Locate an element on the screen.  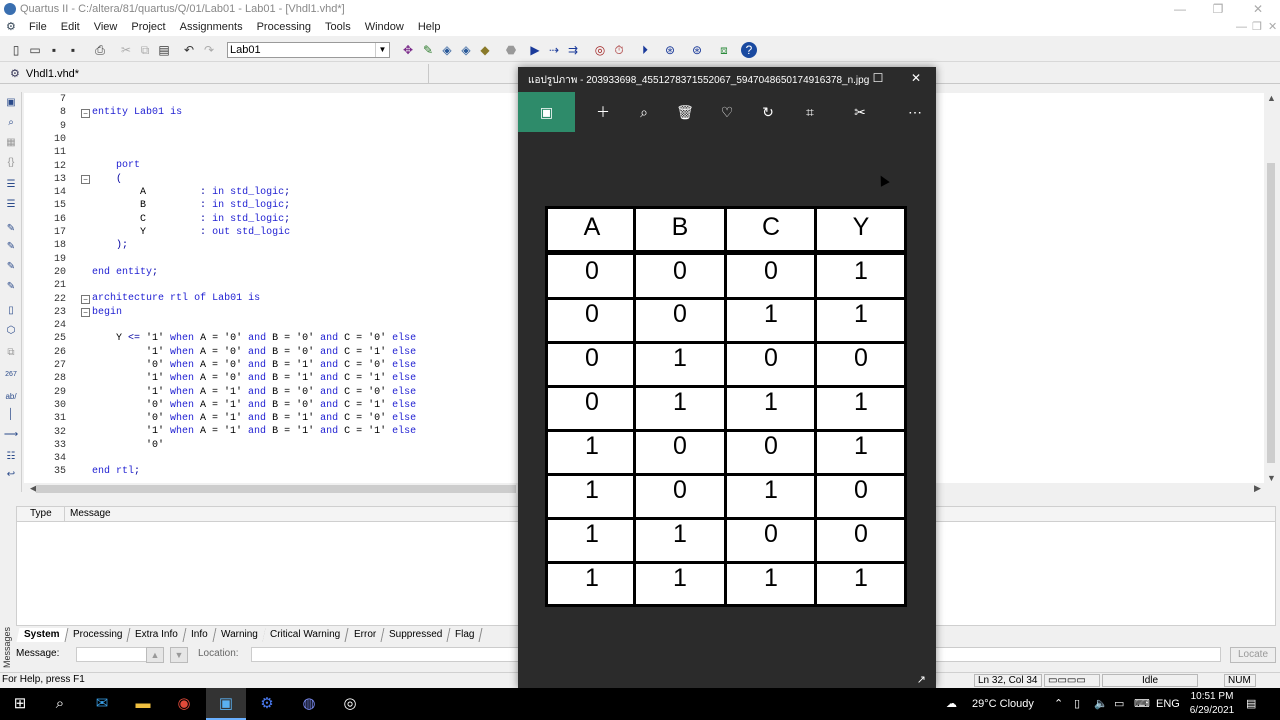
tab-info: Info is located at coordinates (200, 635).